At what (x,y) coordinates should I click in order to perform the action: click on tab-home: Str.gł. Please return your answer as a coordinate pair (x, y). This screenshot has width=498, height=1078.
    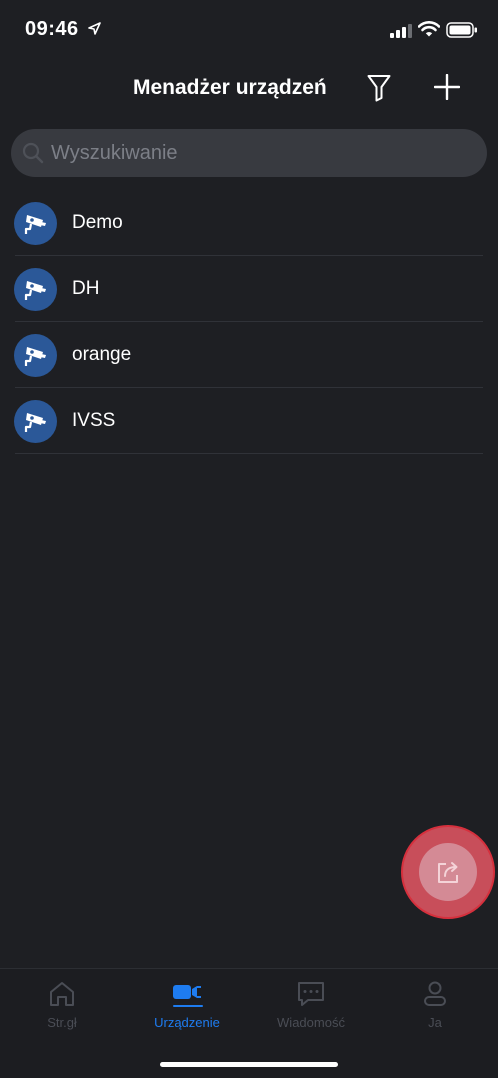
    Looking at the image, I should click on (62, 1009).